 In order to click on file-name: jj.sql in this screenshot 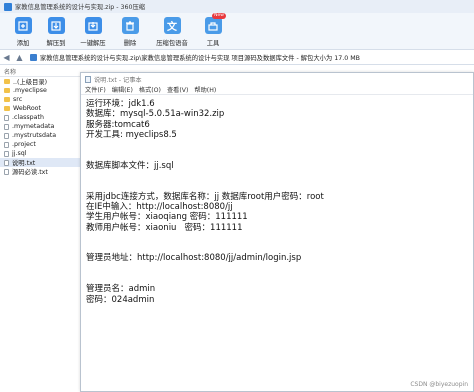, I will do `click(19, 153)`.